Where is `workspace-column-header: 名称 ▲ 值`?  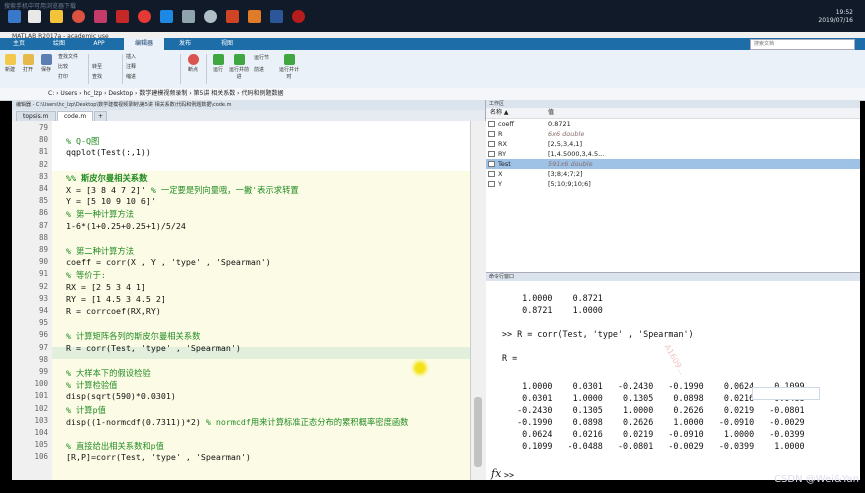 workspace-column-header: 名称 ▲ 值 is located at coordinates (673, 113).